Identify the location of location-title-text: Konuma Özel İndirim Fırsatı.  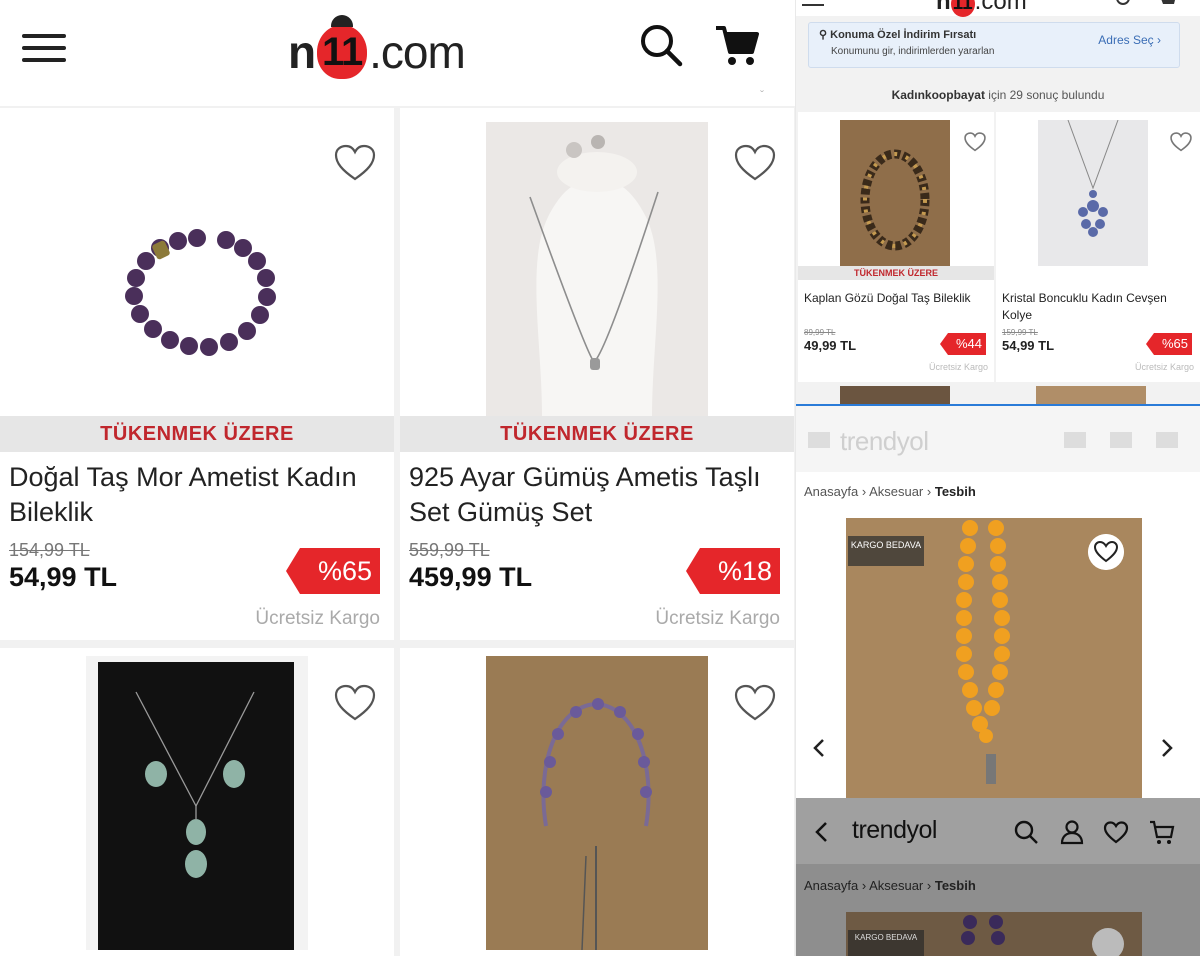
(903, 35).